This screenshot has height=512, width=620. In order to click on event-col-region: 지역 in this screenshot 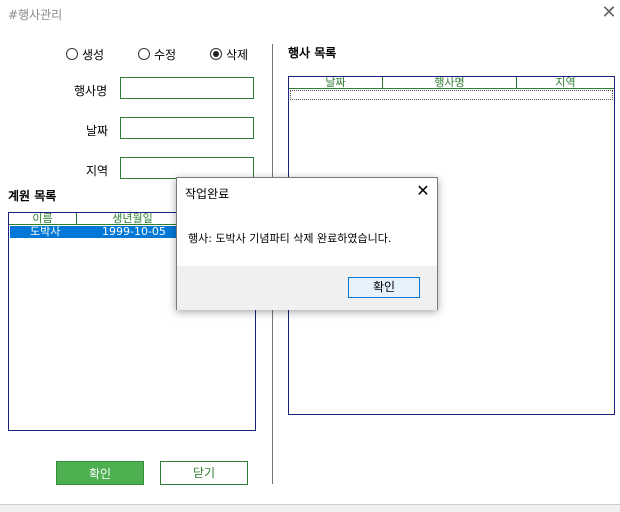, I will do `click(565, 83)`.